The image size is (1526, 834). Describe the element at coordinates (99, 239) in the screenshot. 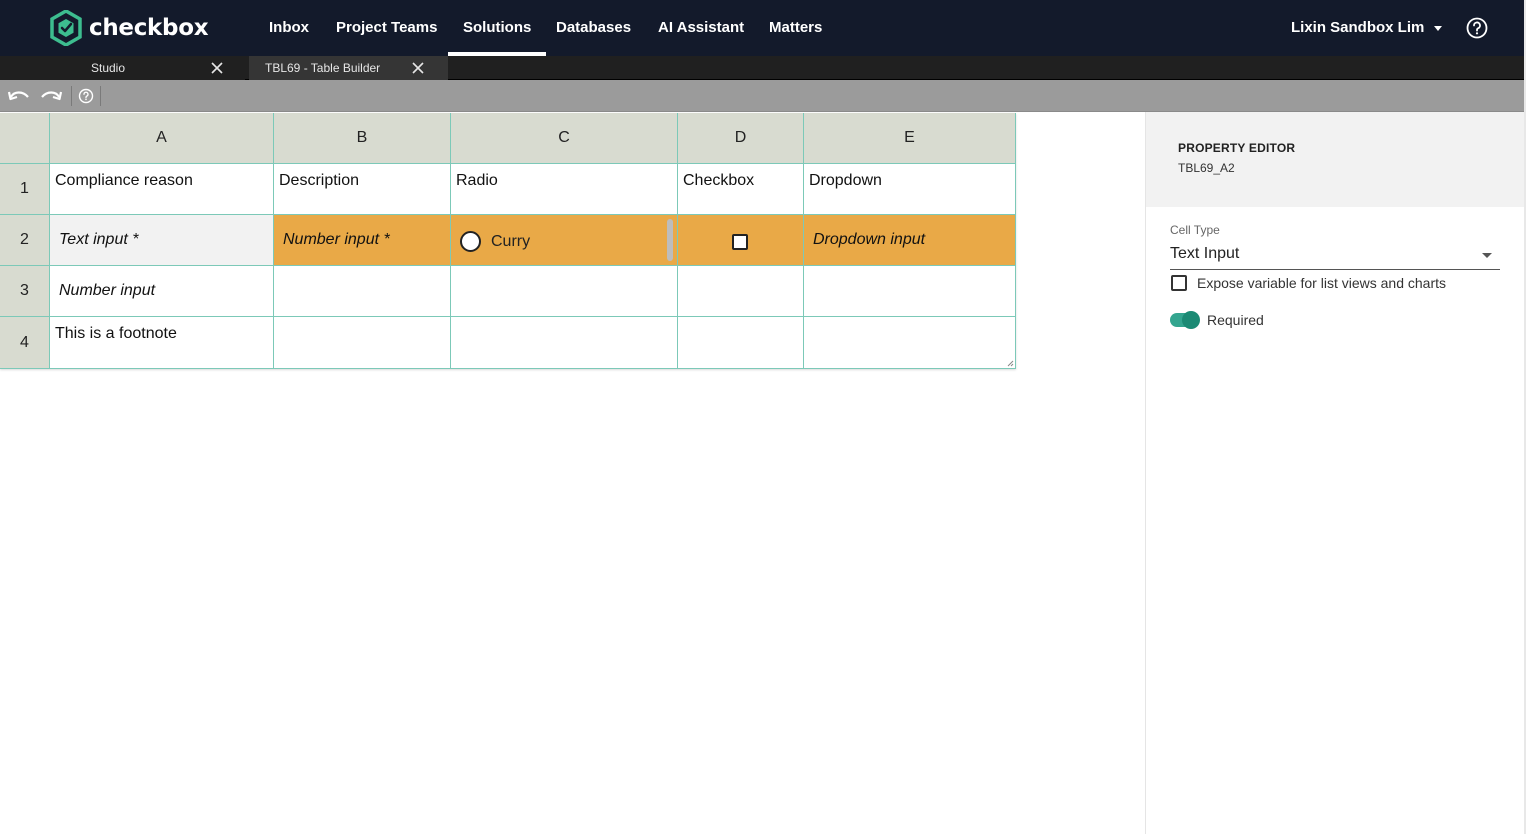

I see `text-input-cell-label: Text input *` at that location.